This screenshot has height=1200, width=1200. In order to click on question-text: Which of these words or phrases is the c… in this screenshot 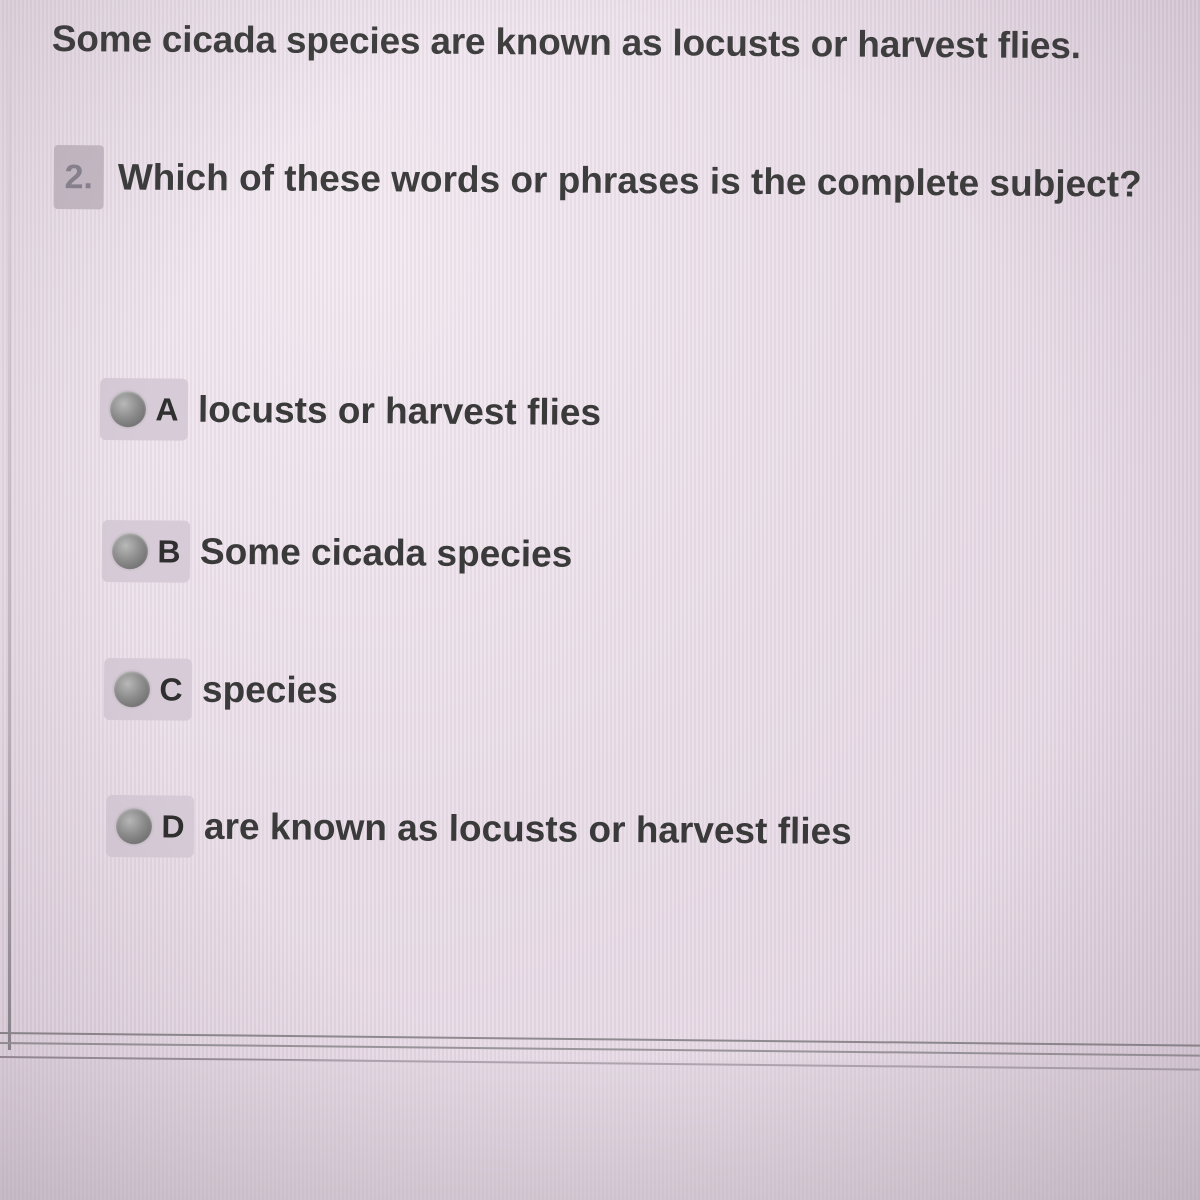, I will do `click(629, 180)`.